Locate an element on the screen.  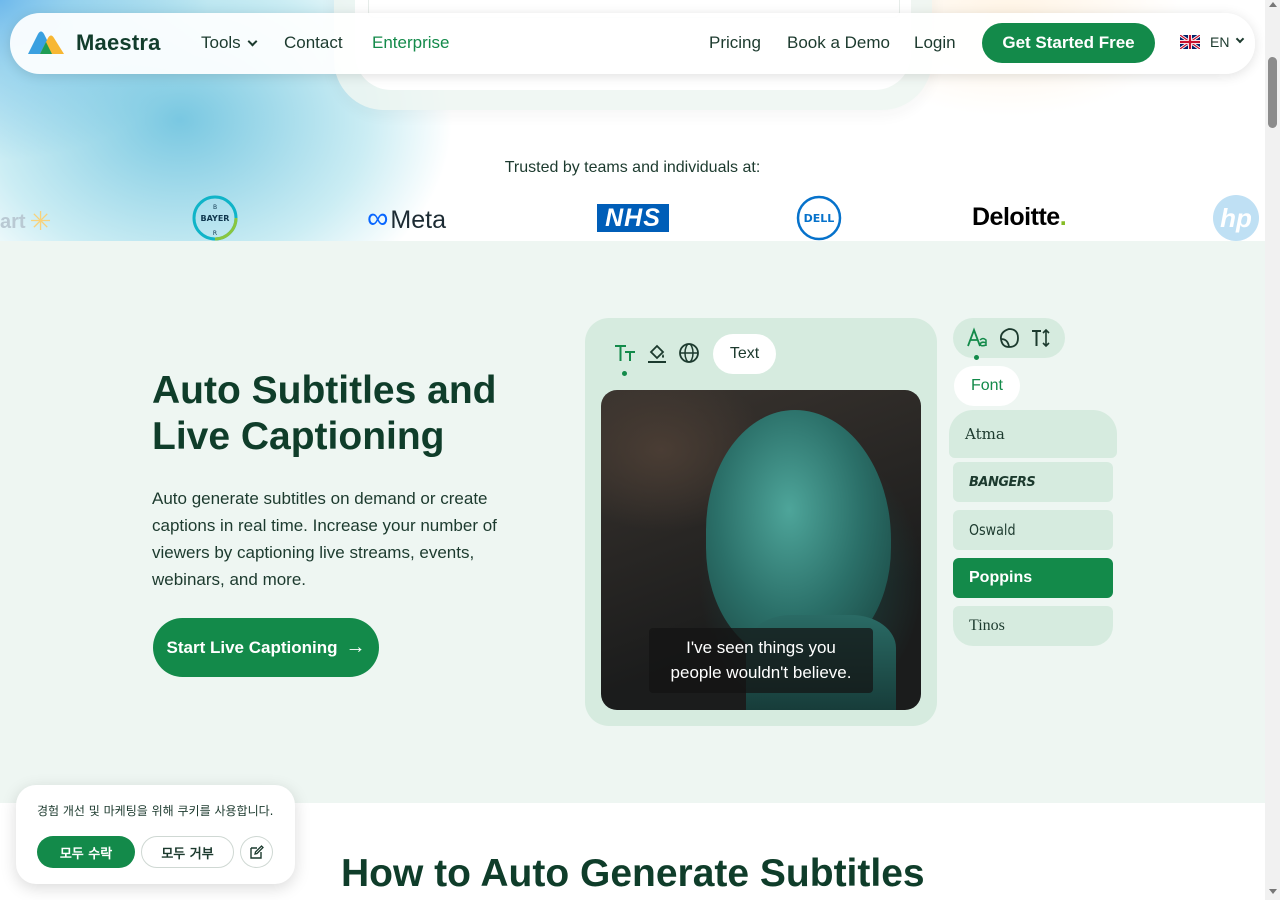
scroll-up-arrow-icon is located at coordinates (1272, 4).